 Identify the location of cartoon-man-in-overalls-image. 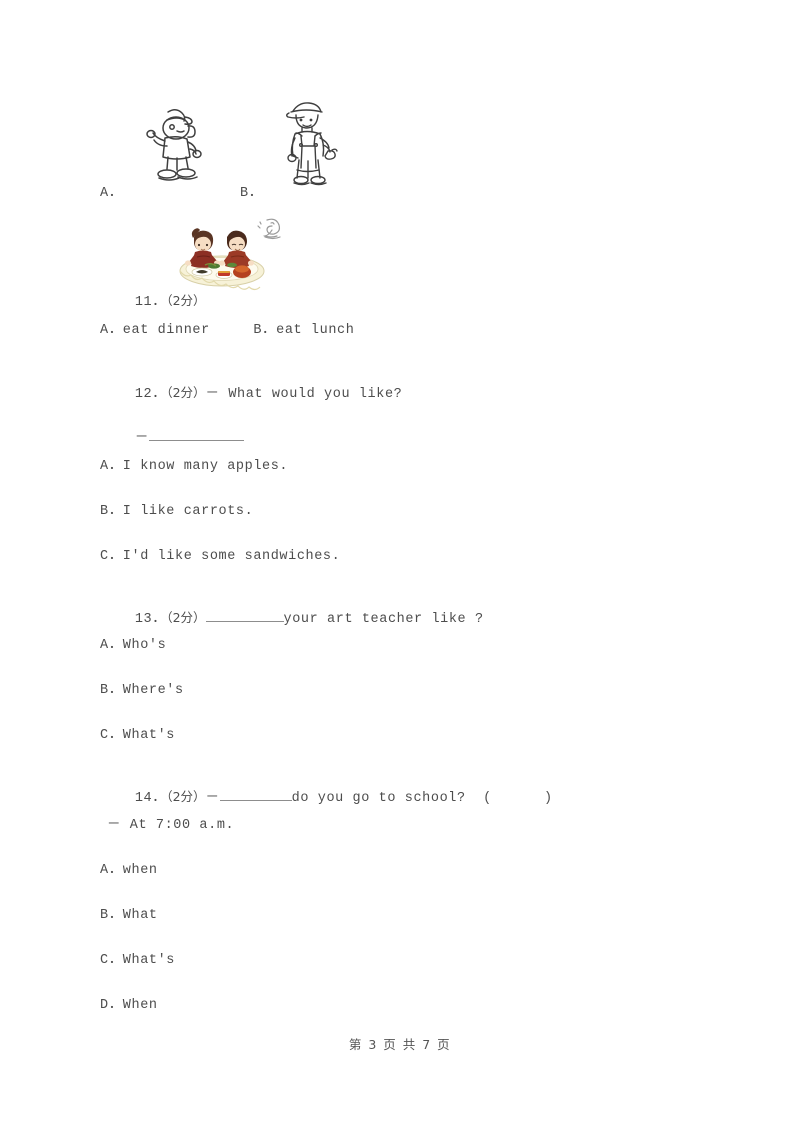
(308, 143).